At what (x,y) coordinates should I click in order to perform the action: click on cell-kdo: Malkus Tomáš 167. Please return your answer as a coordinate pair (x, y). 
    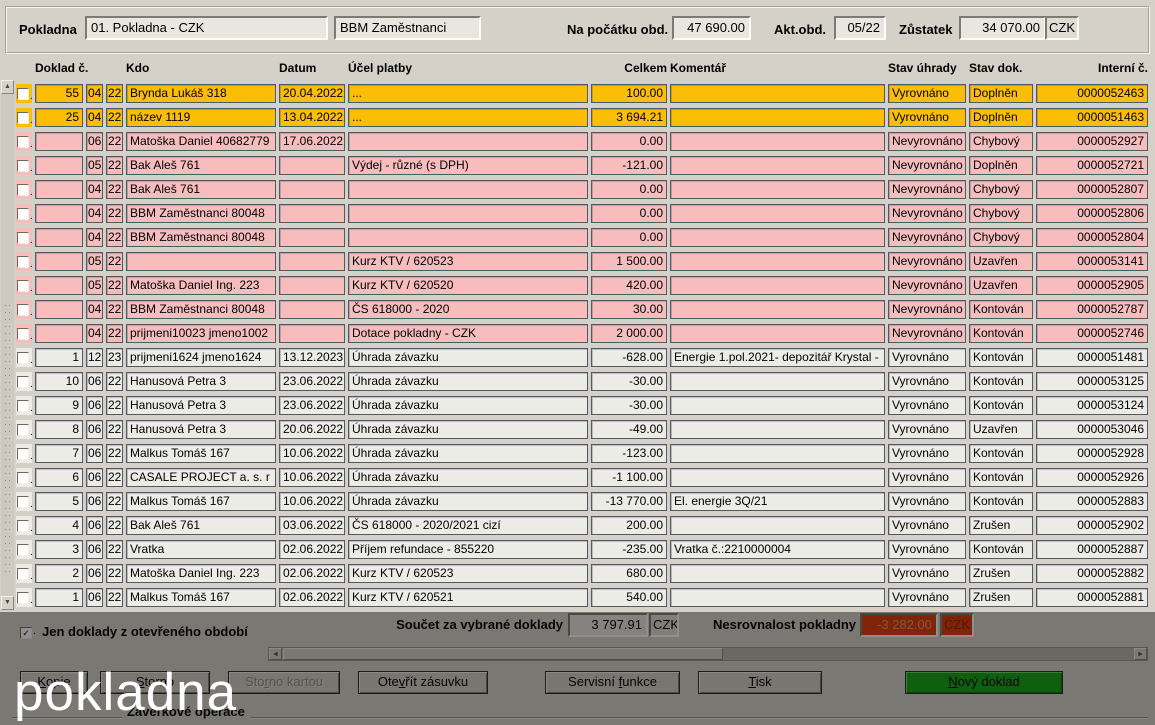
    Looking at the image, I should click on (201, 501).